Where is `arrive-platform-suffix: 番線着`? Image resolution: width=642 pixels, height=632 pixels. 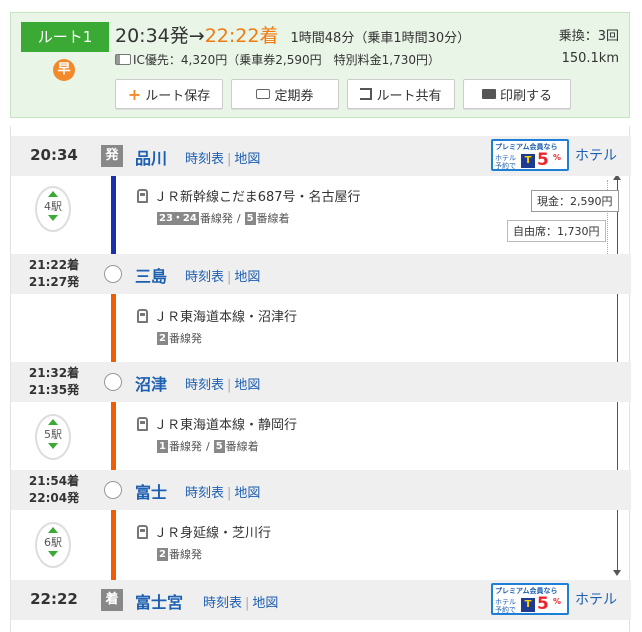 arrive-platform-suffix: 番線着 is located at coordinates (273, 218).